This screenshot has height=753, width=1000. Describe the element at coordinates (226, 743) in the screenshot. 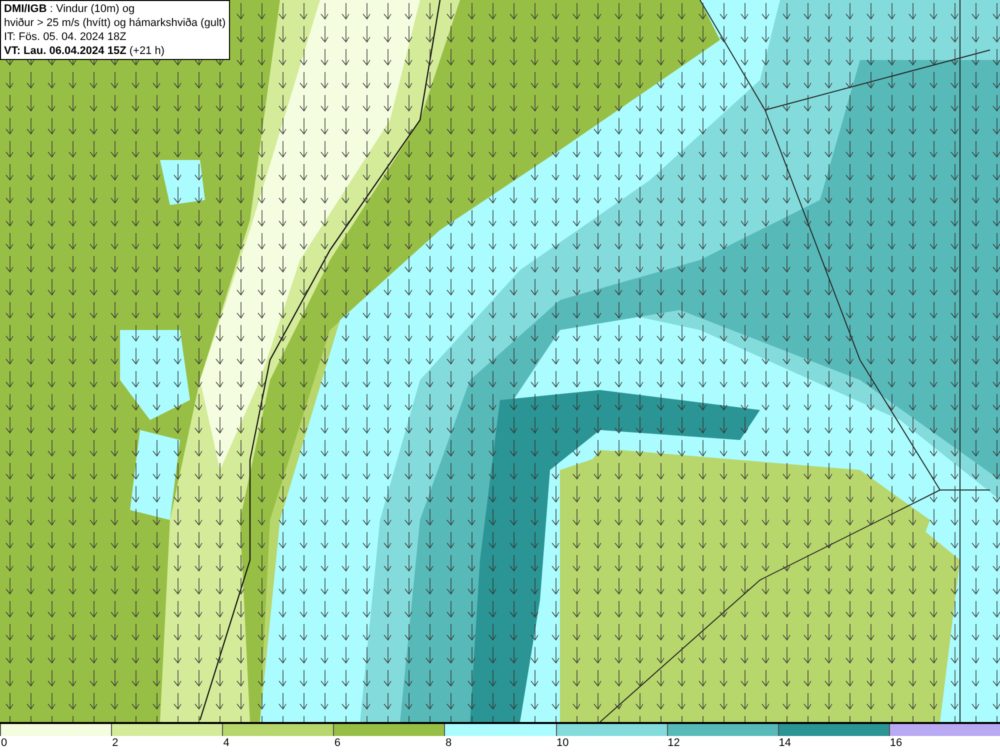

I see `legend-label: 4` at that location.